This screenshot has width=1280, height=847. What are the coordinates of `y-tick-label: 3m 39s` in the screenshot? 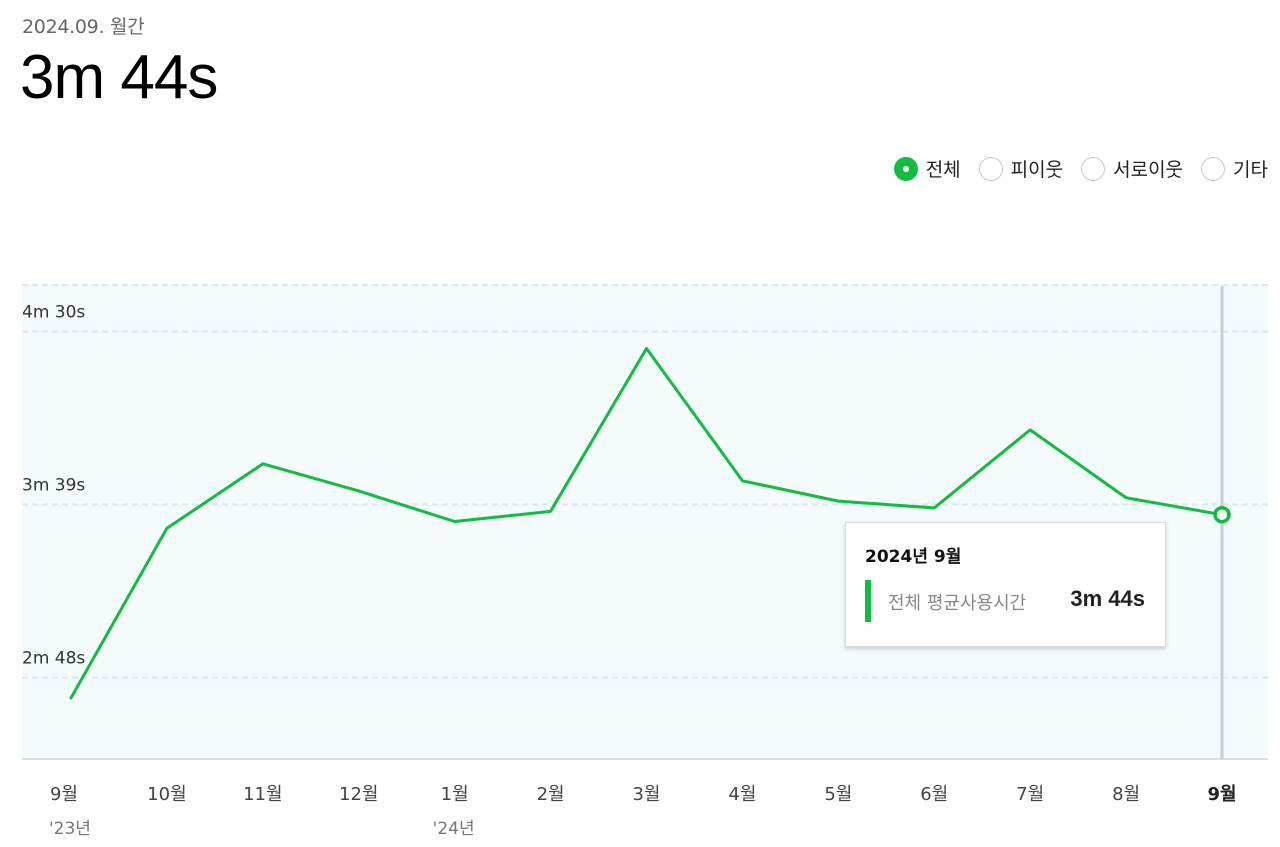 It's located at (53, 486).